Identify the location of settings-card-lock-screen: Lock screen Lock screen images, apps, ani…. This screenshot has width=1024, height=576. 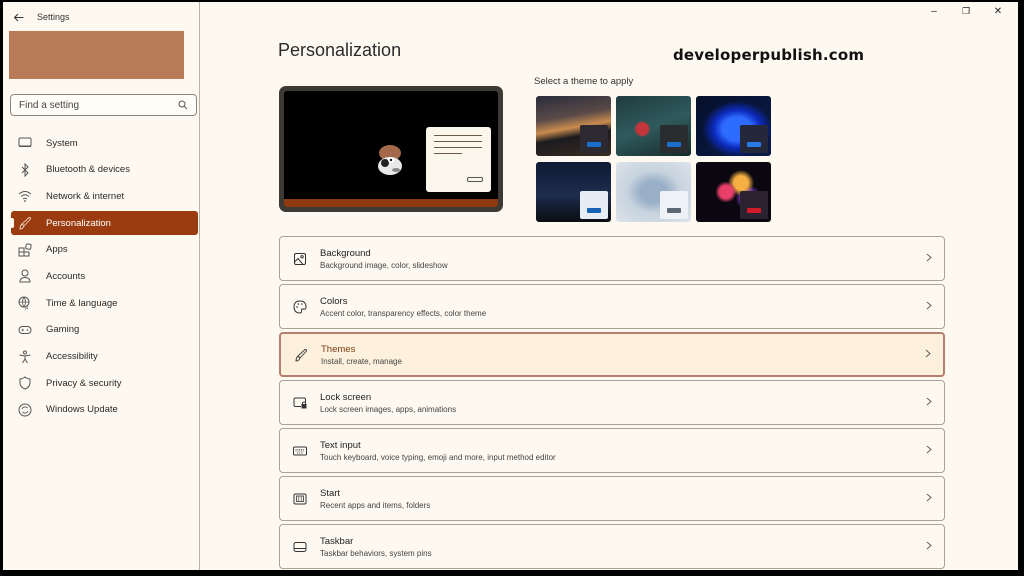
(612, 402).